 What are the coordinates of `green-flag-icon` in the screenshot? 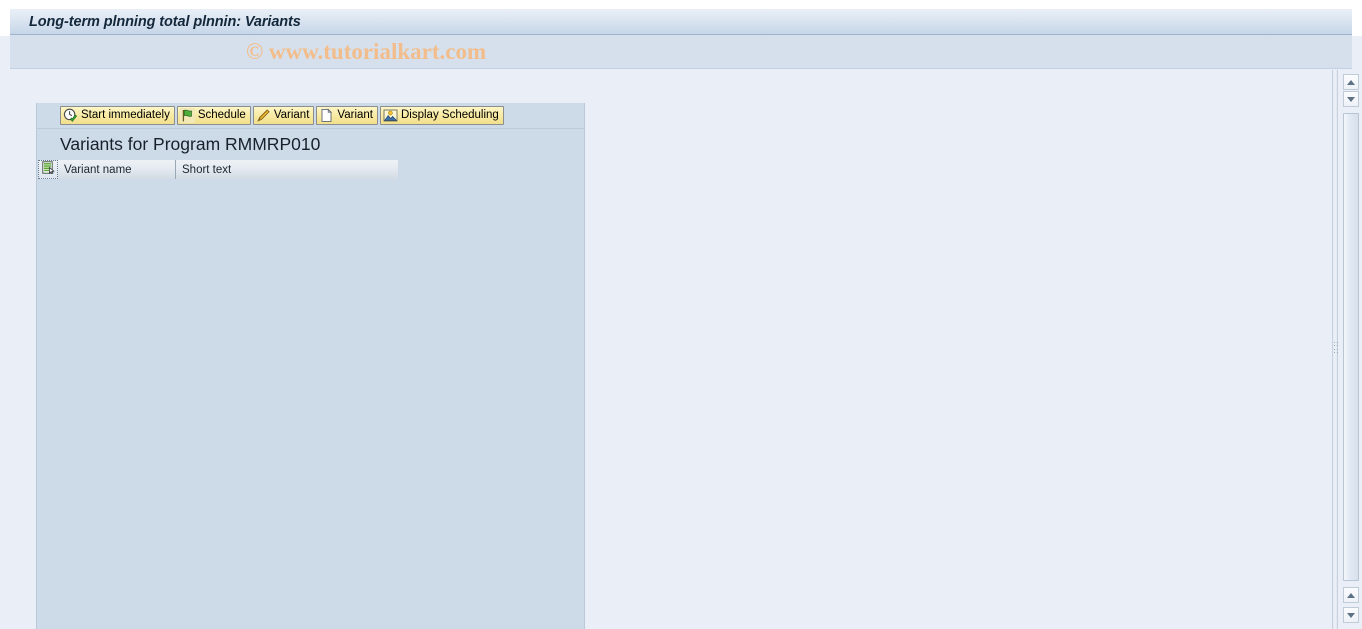 It's located at (187, 115).